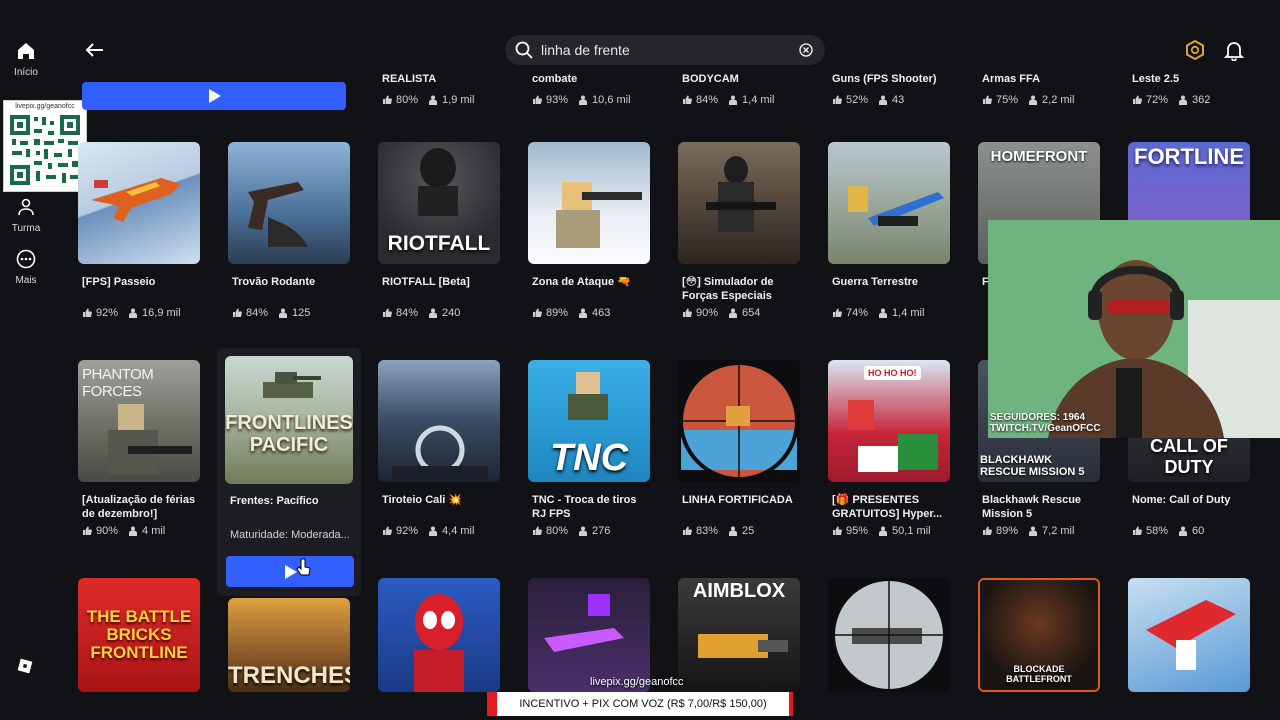 The width and height of the screenshot is (1280, 720). I want to click on thumbnail-text: BLOCKADE BATTLEFRONT, so click(1039, 674).